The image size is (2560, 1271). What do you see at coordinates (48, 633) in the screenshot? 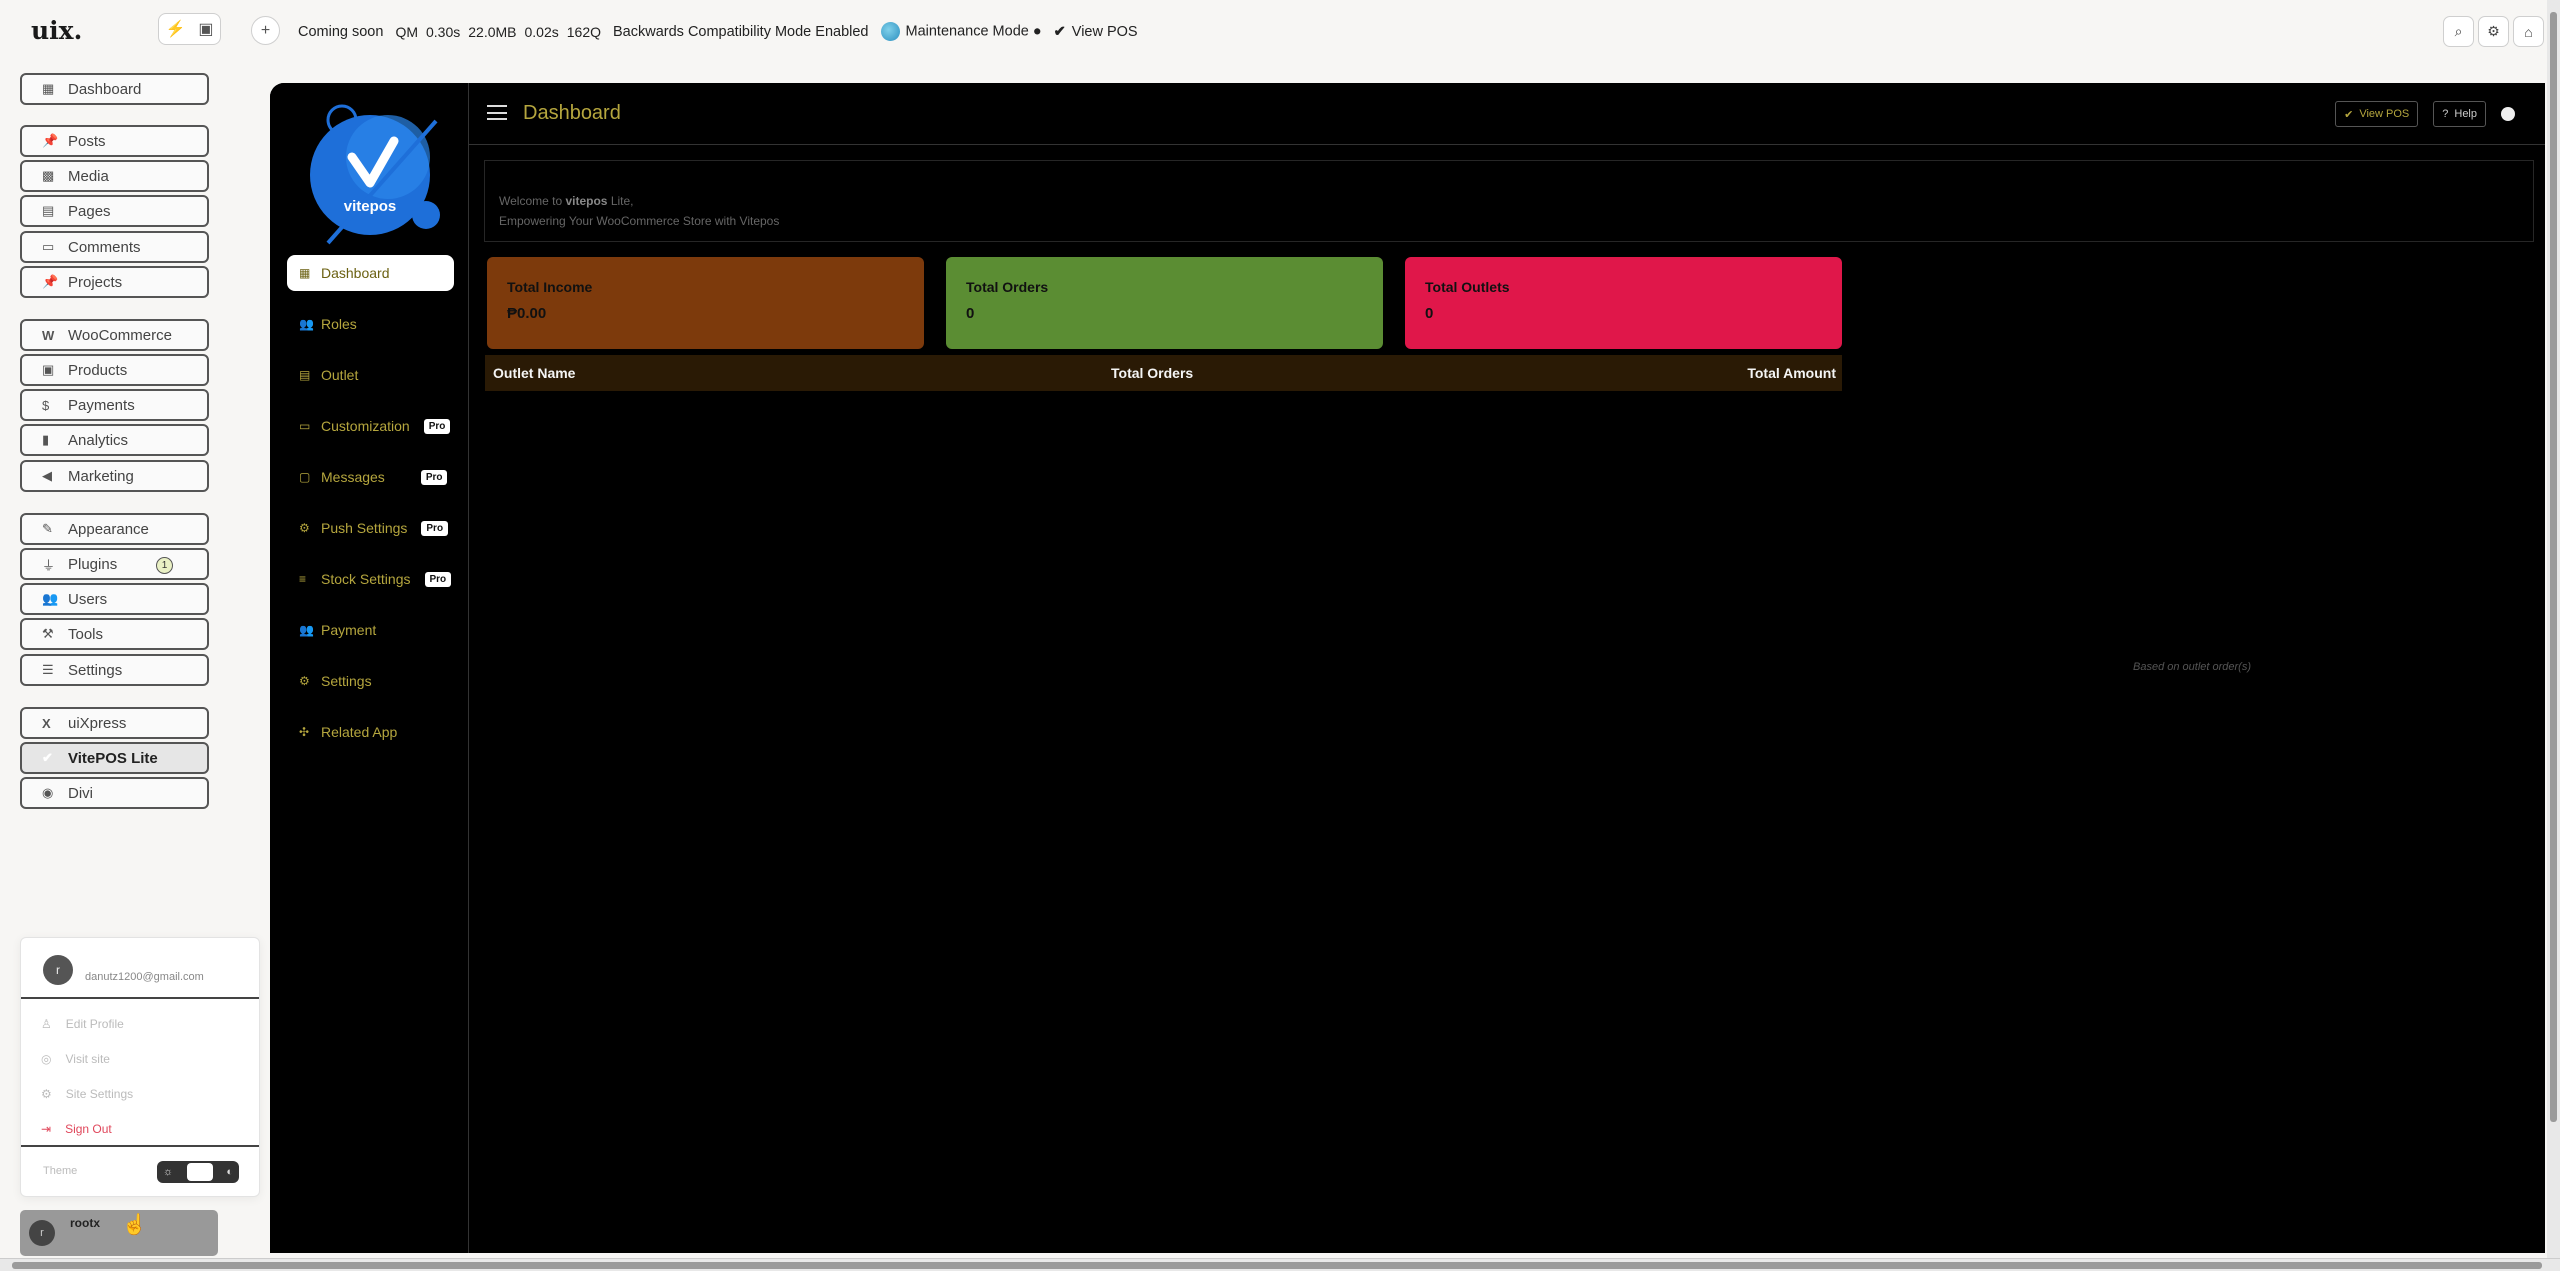
I see `wrench-icon: ⚒` at bounding box center [48, 633].